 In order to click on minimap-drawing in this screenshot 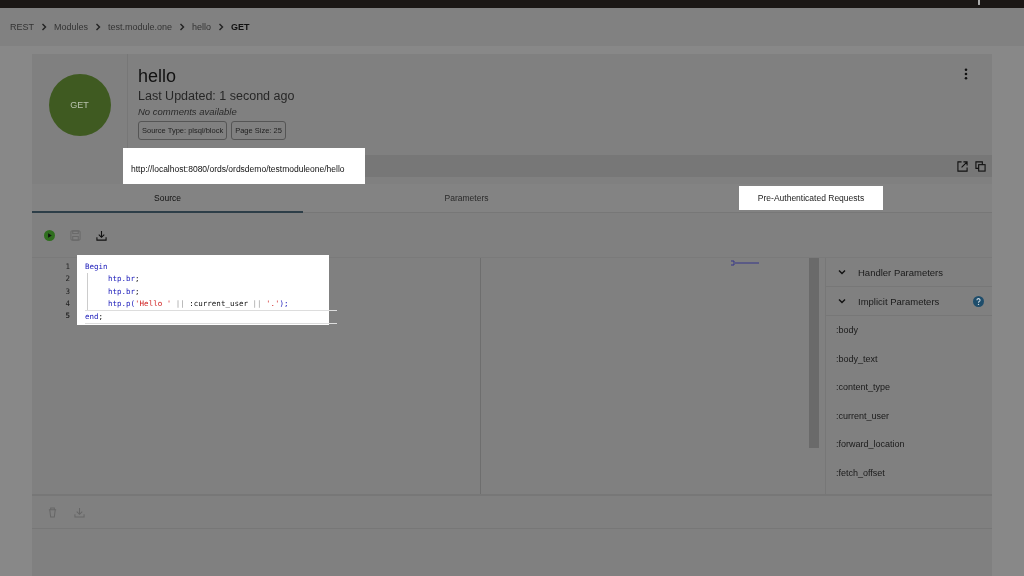, I will do `click(745, 263)`.